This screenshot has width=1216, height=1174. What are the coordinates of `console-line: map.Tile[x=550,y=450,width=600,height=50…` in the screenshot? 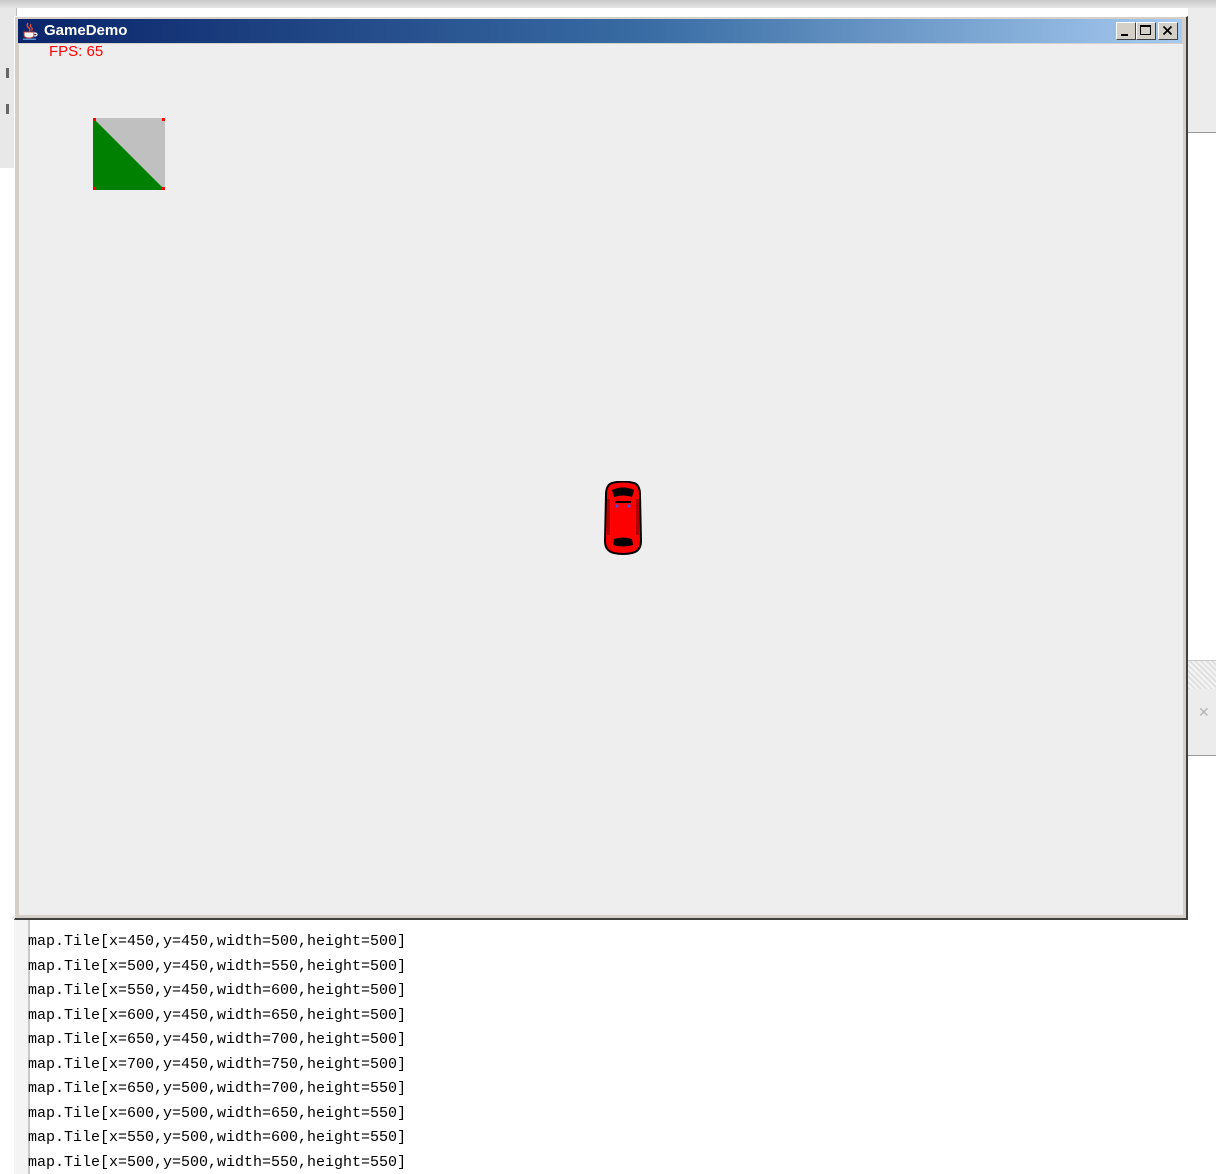 It's located at (217, 990).